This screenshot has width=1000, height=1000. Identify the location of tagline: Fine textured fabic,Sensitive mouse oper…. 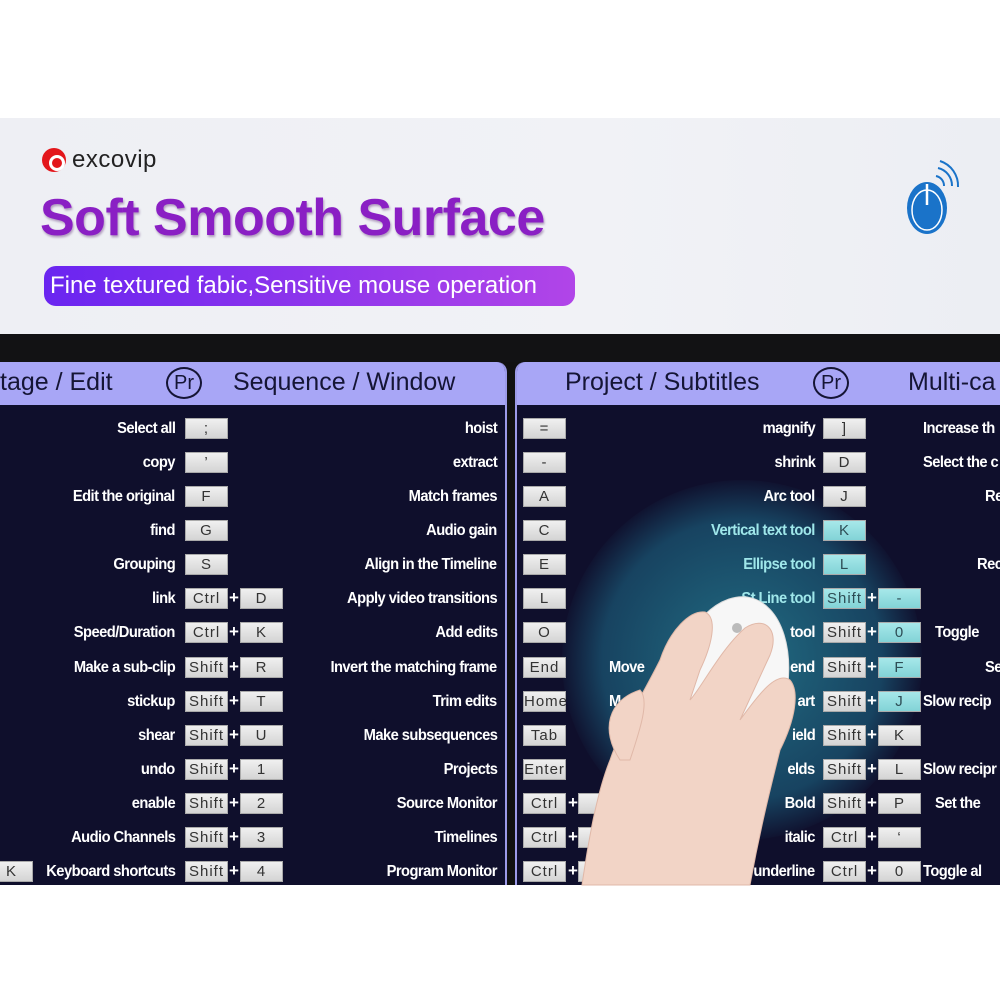
(309, 286).